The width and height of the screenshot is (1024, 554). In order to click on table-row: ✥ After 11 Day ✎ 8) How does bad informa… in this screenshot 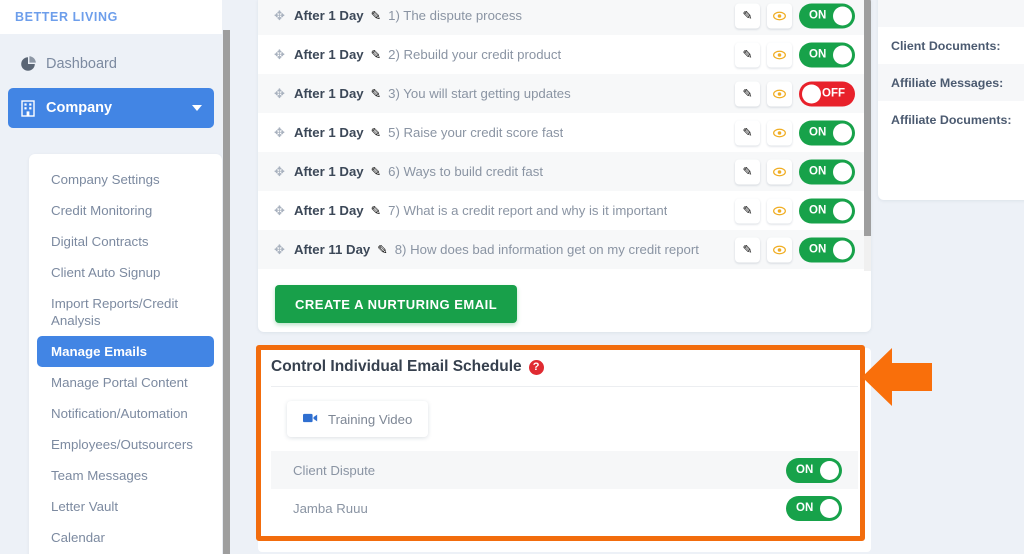, I will do `click(564, 249)`.